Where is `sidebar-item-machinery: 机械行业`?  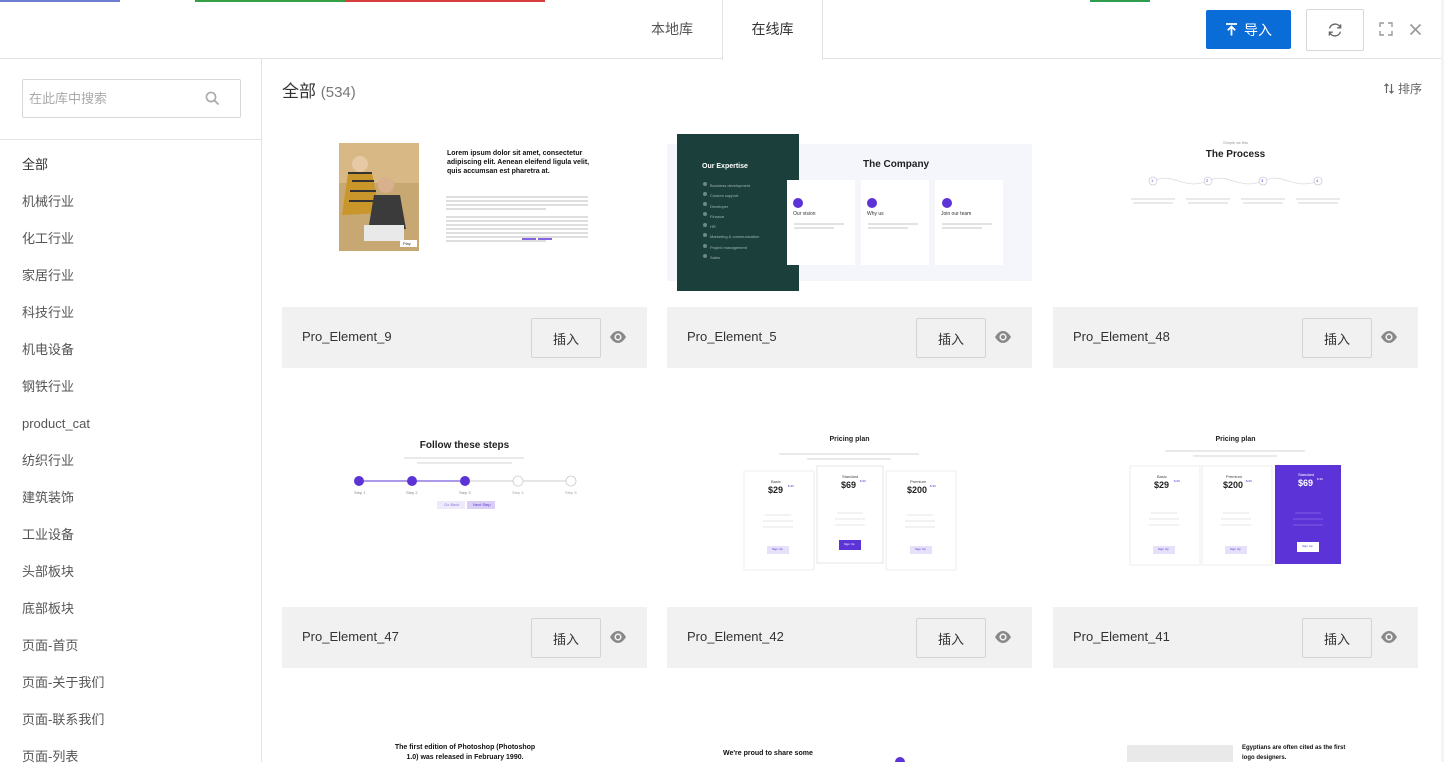
sidebar-item-machinery: 机械行业 is located at coordinates (63, 210).